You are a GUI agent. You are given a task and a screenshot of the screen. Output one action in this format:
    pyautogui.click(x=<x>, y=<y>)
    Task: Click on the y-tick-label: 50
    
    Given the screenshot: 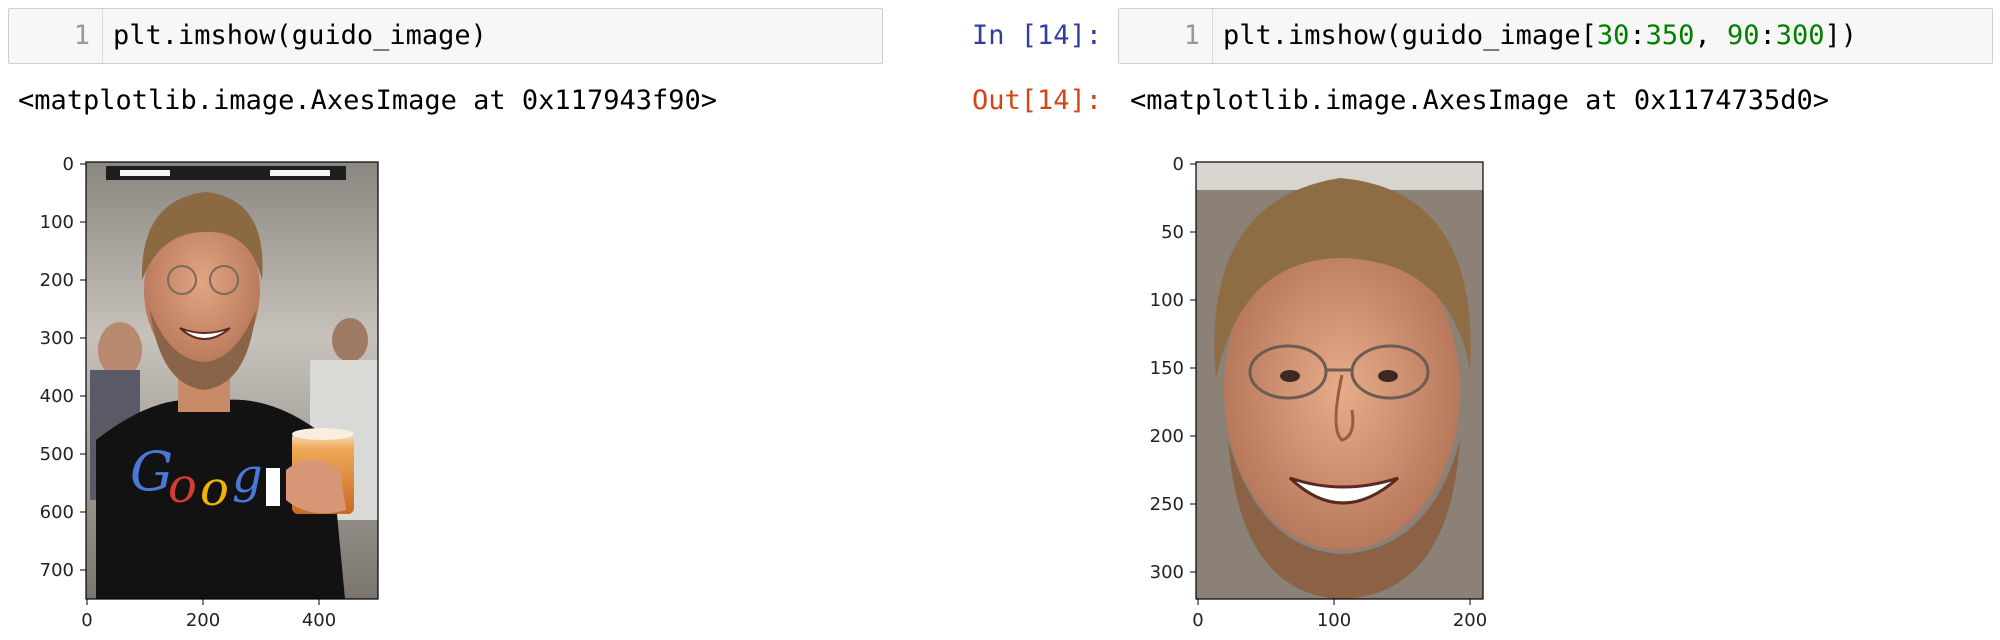 What is the action you would take?
    pyautogui.click(x=1172, y=232)
    